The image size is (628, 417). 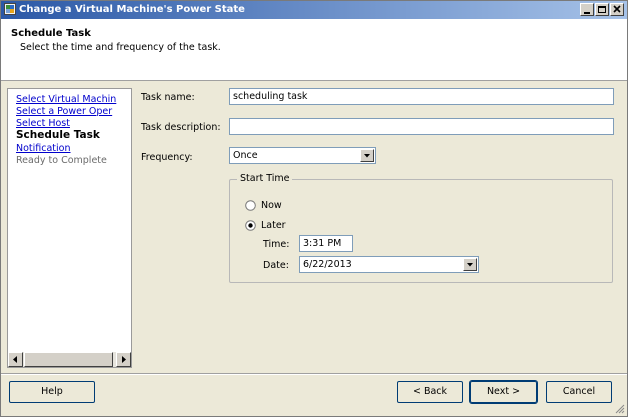 What do you see at coordinates (168, 97) in the screenshot?
I see `task-name-label: Task name:` at bounding box center [168, 97].